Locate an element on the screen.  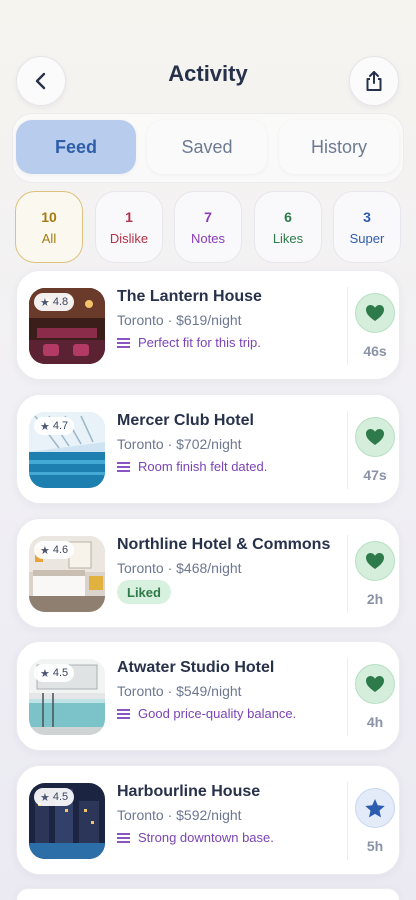
rating-badge: ★ 4.8 is located at coordinates (54, 302).